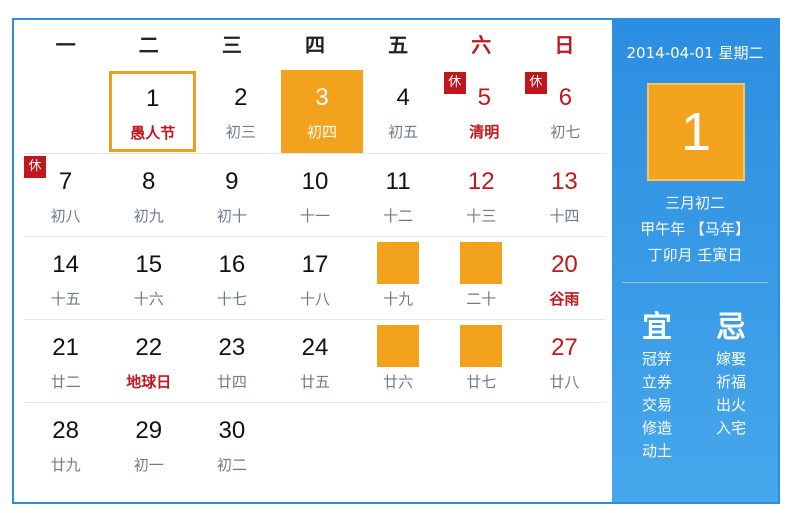 This screenshot has width=799, height=513. I want to click on lunar-date: 三月初二, so click(694, 203).